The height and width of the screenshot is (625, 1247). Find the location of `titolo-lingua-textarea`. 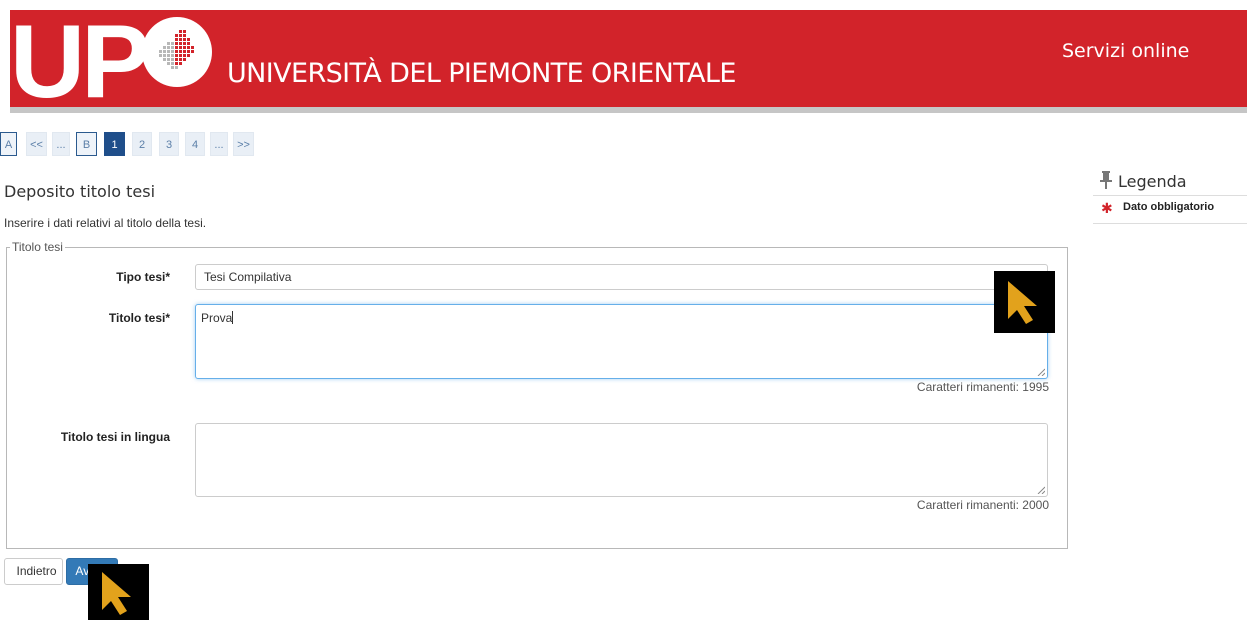

titolo-lingua-textarea is located at coordinates (621, 460).